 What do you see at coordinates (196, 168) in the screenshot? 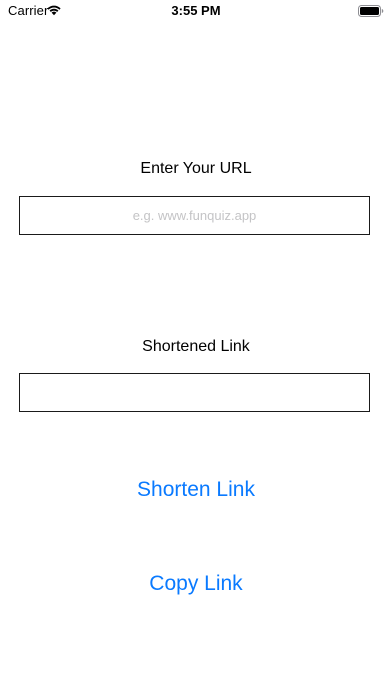
I see `url-label: Enter Your URL` at bounding box center [196, 168].